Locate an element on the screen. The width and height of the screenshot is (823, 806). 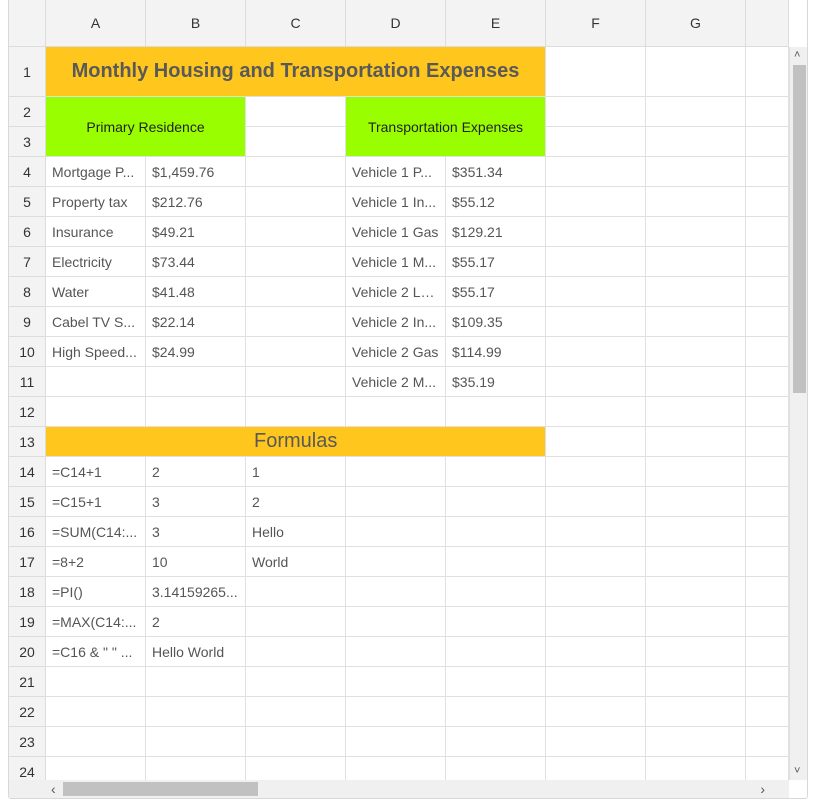
housing-label-cell: Water is located at coordinates (96, 292).